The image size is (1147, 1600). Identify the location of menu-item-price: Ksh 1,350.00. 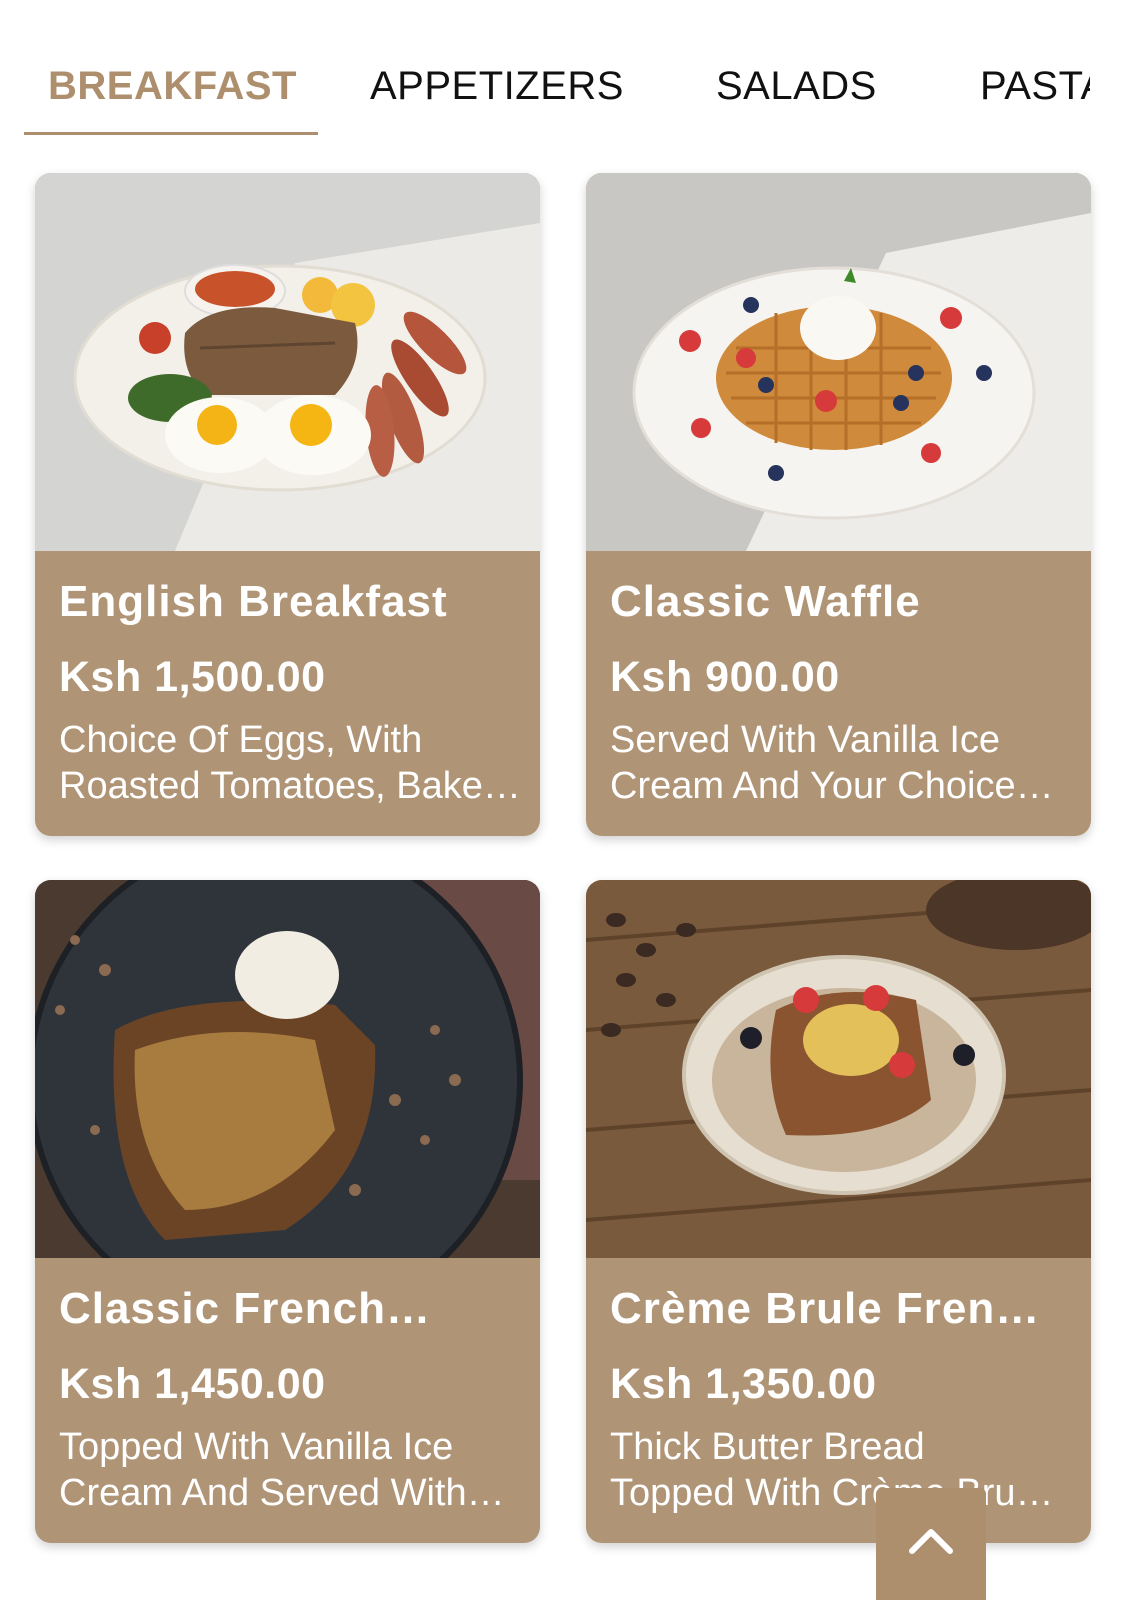
(743, 1384).